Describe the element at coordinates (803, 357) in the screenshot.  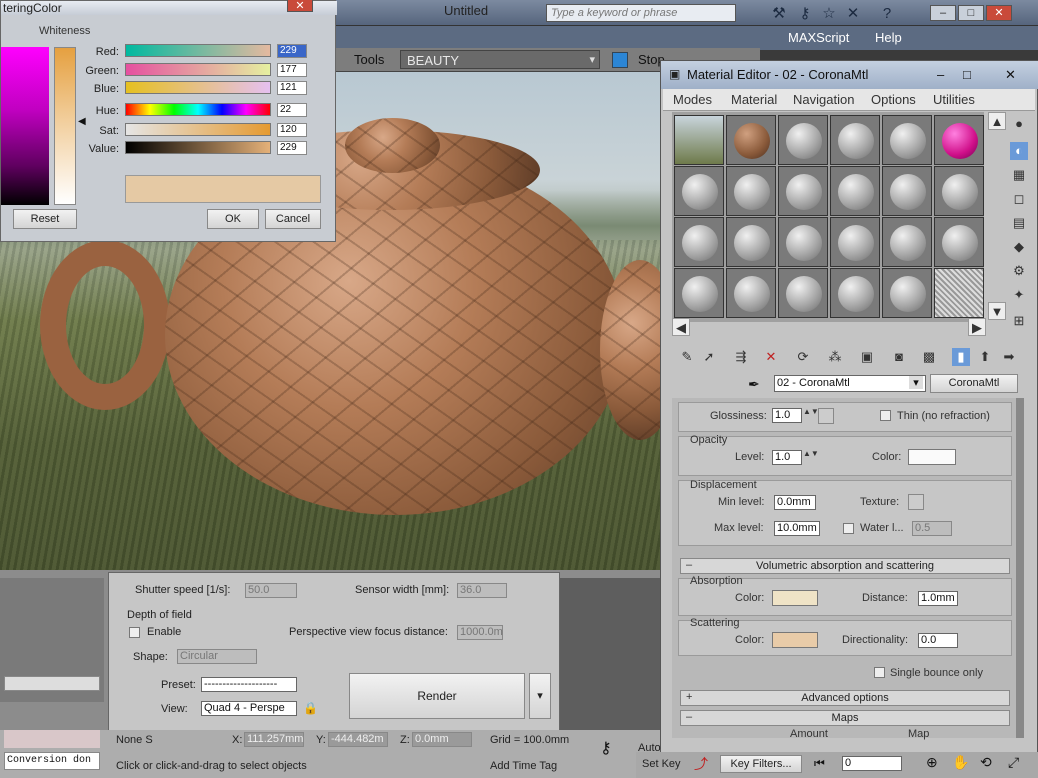
I see `copy-material-icon: ⟳` at that location.